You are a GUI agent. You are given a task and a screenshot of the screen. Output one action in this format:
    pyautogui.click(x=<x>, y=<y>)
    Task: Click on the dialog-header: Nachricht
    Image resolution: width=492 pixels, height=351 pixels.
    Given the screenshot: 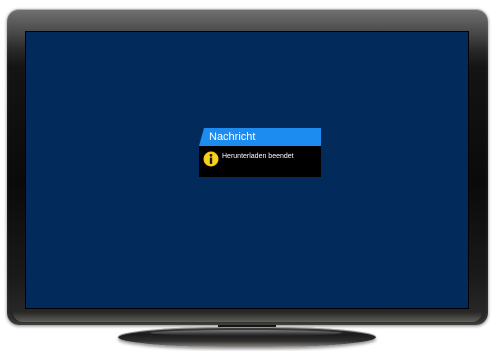 What is the action you would take?
    pyautogui.click(x=260, y=137)
    